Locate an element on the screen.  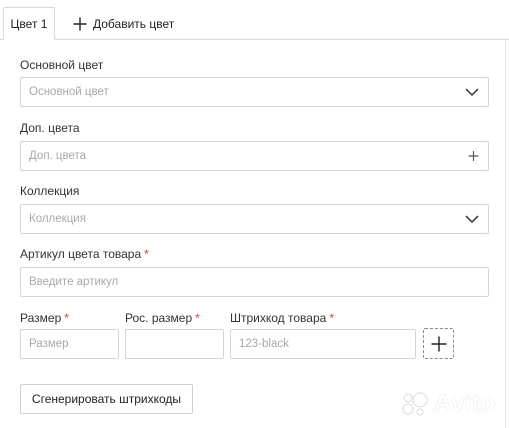
barcode-placeholder: 123-black is located at coordinates (264, 344).